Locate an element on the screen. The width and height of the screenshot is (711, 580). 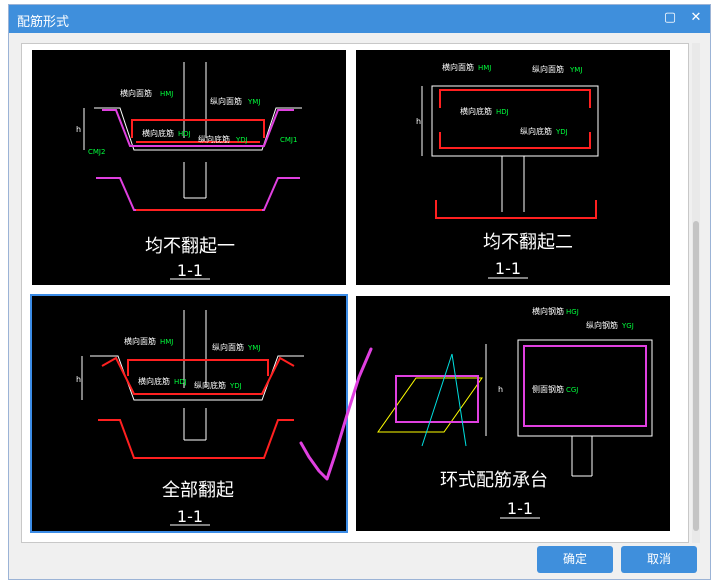
option-4-drawing: h 横向钢筋 HGJ 纵向钢筋 YGJ 侧面钢筋 CGJ 环式配筋承台 1-1 is located at coordinates (515, 412).